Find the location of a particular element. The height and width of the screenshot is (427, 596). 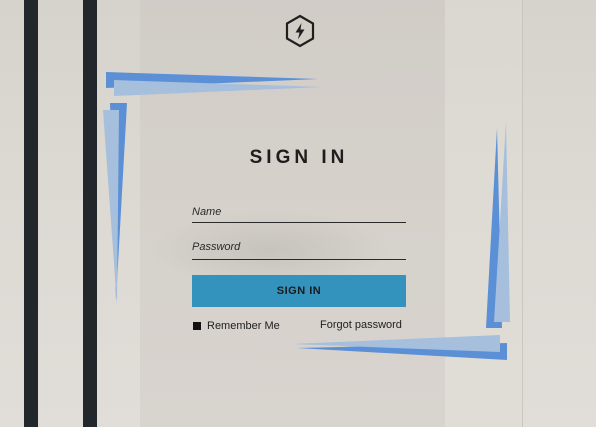

remember-me: Remember Me is located at coordinates (236, 326).